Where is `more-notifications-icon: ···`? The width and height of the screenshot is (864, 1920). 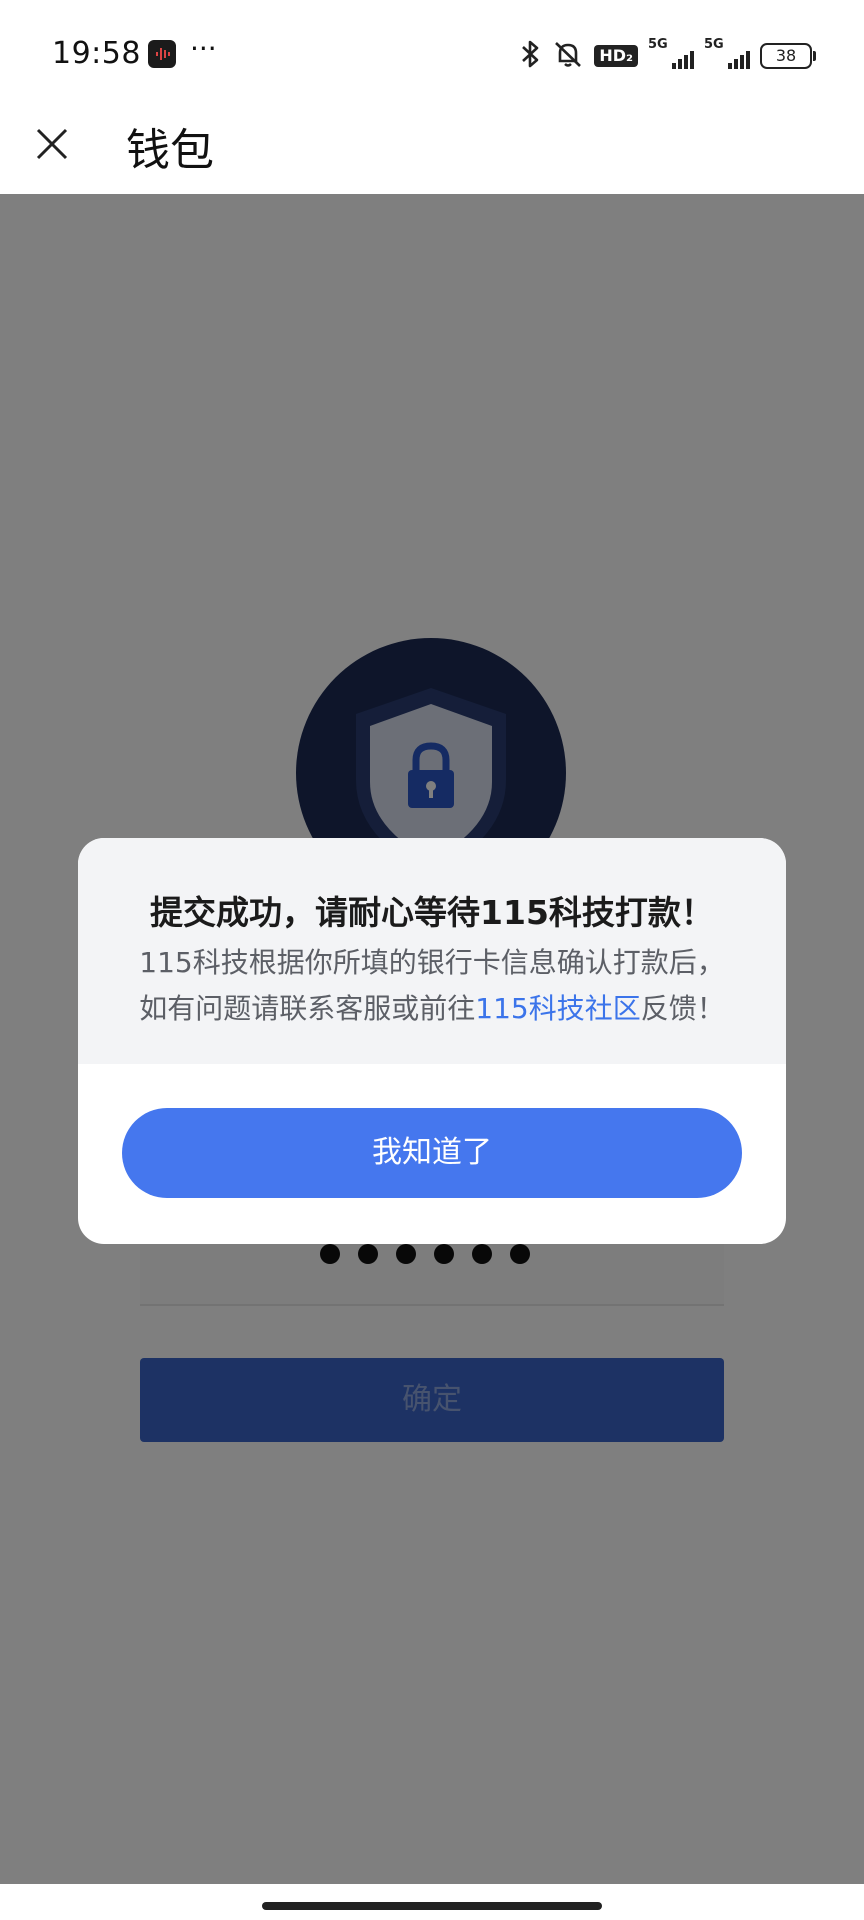
more-notifications-icon: ··· is located at coordinates (203, 48).